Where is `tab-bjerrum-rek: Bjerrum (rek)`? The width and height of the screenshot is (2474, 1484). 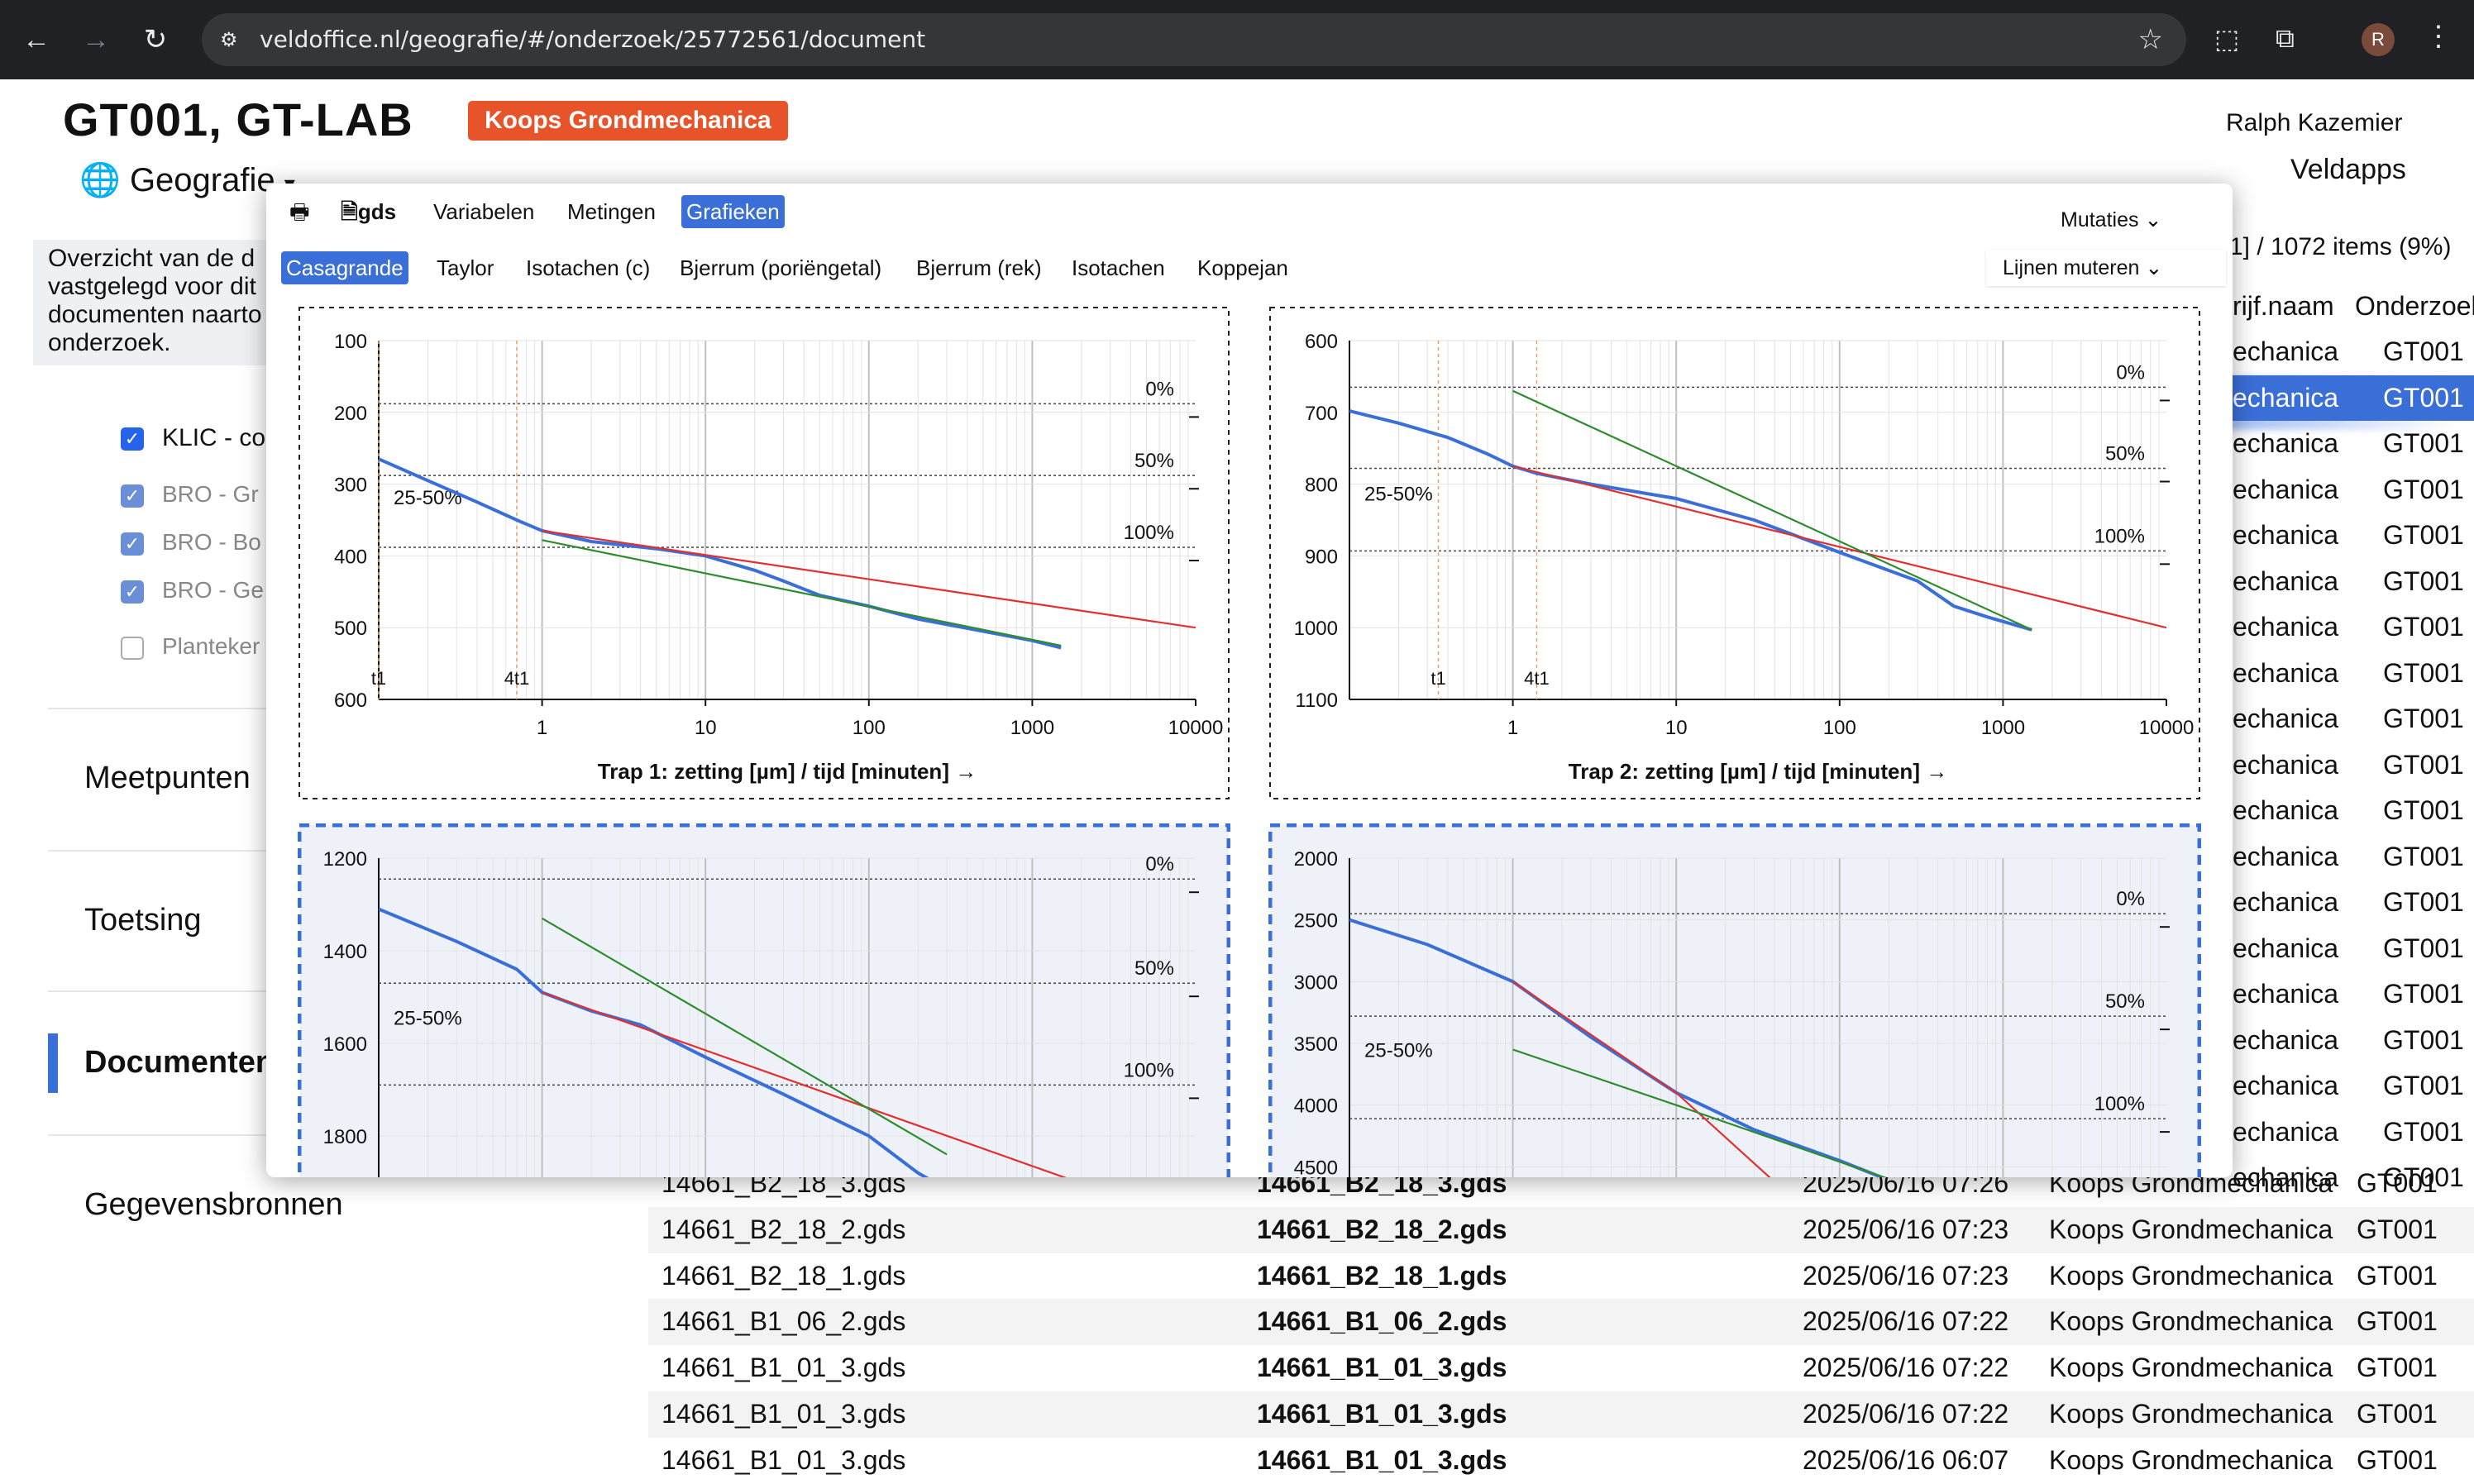
tab-bjerrum-rek: Bjerrum (rek) is located at coordinates (979, 268).